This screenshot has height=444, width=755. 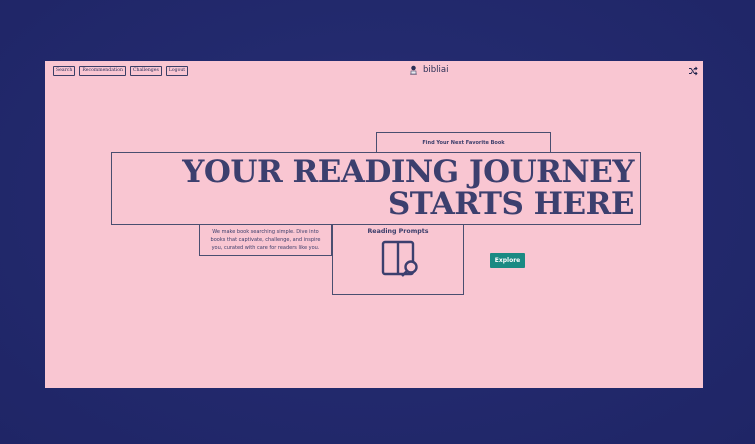 I want to click on top-nav: Search Recommendation Challenges Logout, so click(x=121, y=71).